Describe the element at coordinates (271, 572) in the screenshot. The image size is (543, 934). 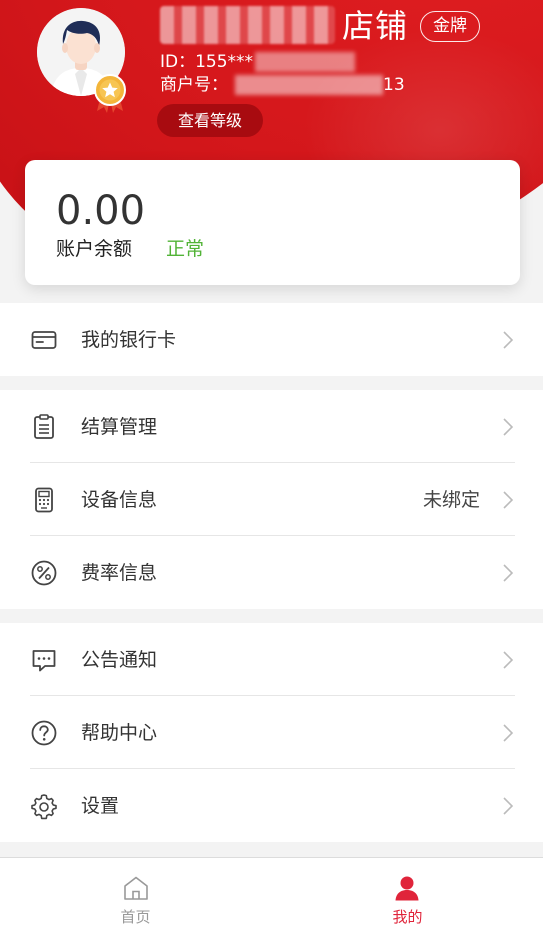
I see `menu-item-rate: 费率信息` at that location.